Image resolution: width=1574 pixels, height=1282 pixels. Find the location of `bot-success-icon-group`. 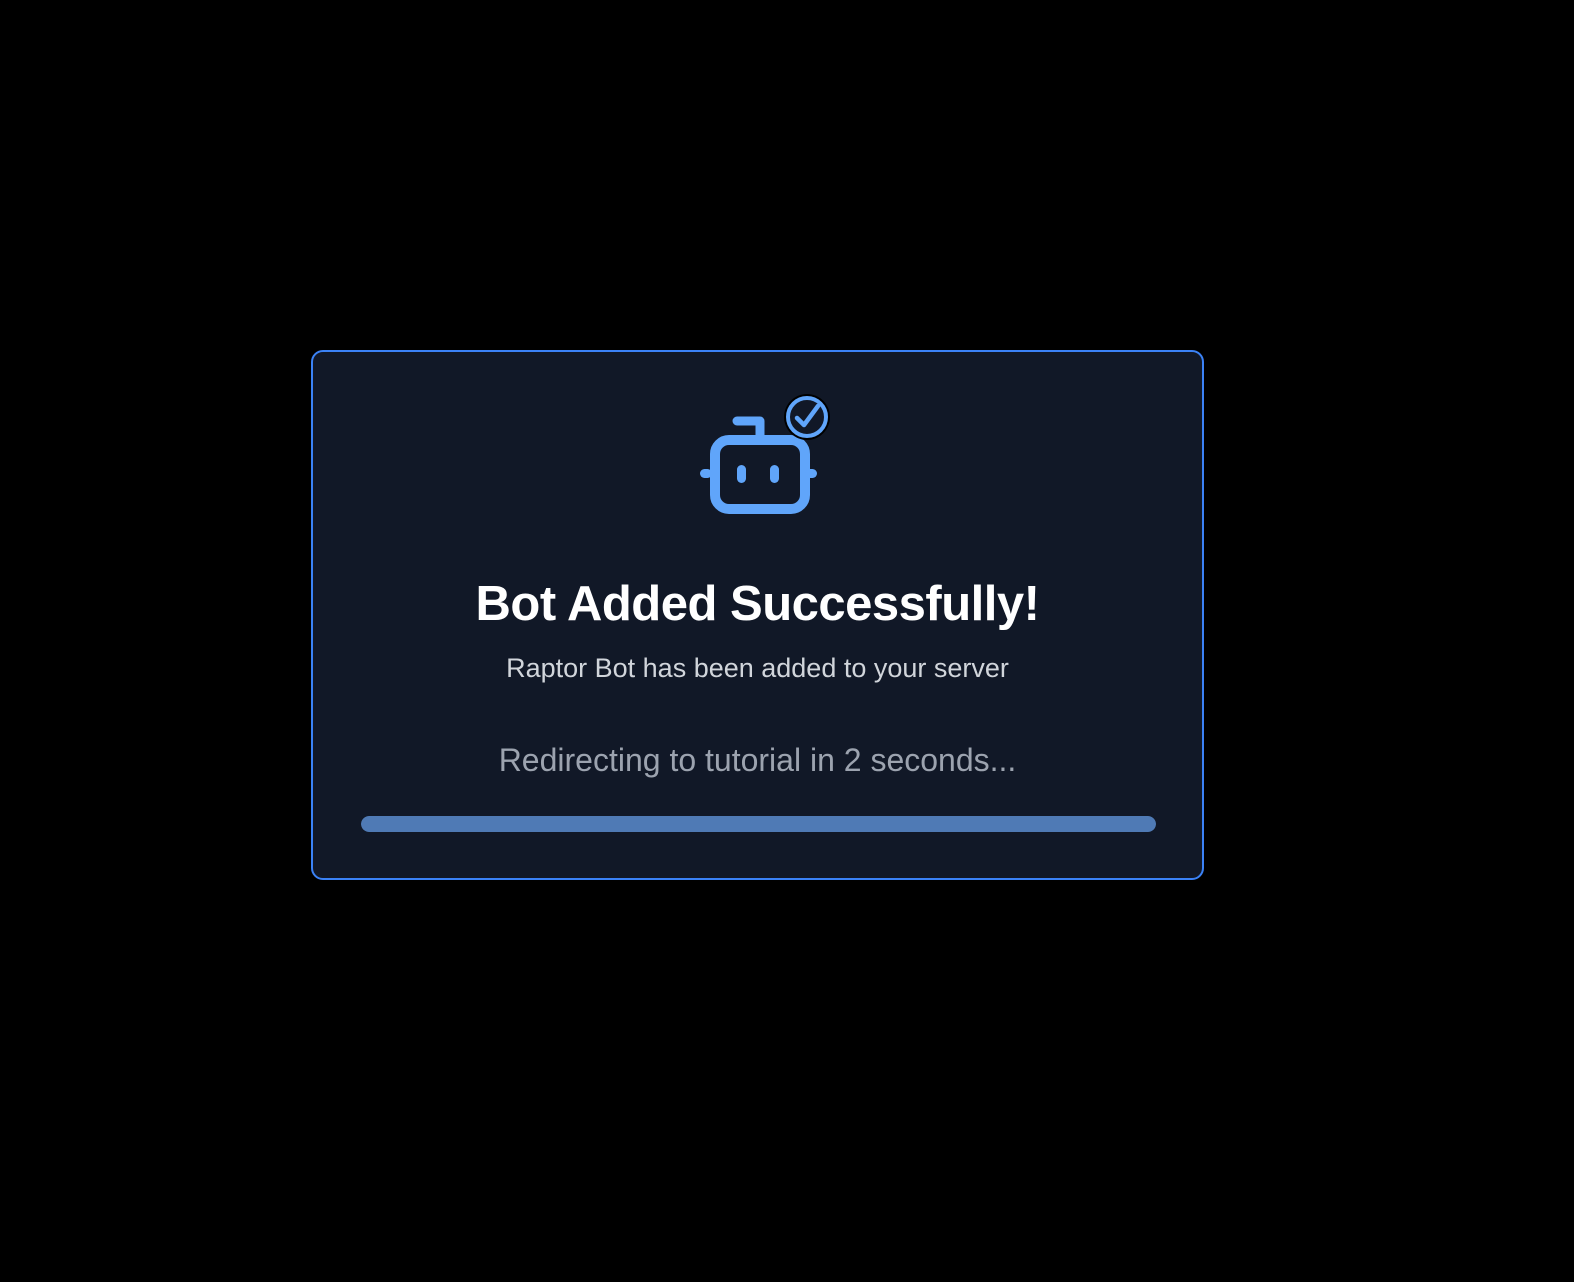

bot-success-icon-group is located at coordinates (767, 454).